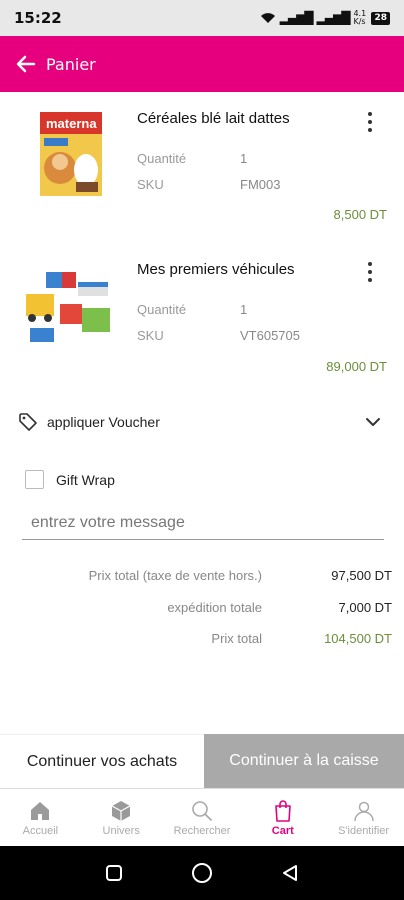 The height and width of the screenshot is (900, 404). Describe the element at coordinates (202, 830) in the screenshot. I see `nav-label: Rechercher` at that location.